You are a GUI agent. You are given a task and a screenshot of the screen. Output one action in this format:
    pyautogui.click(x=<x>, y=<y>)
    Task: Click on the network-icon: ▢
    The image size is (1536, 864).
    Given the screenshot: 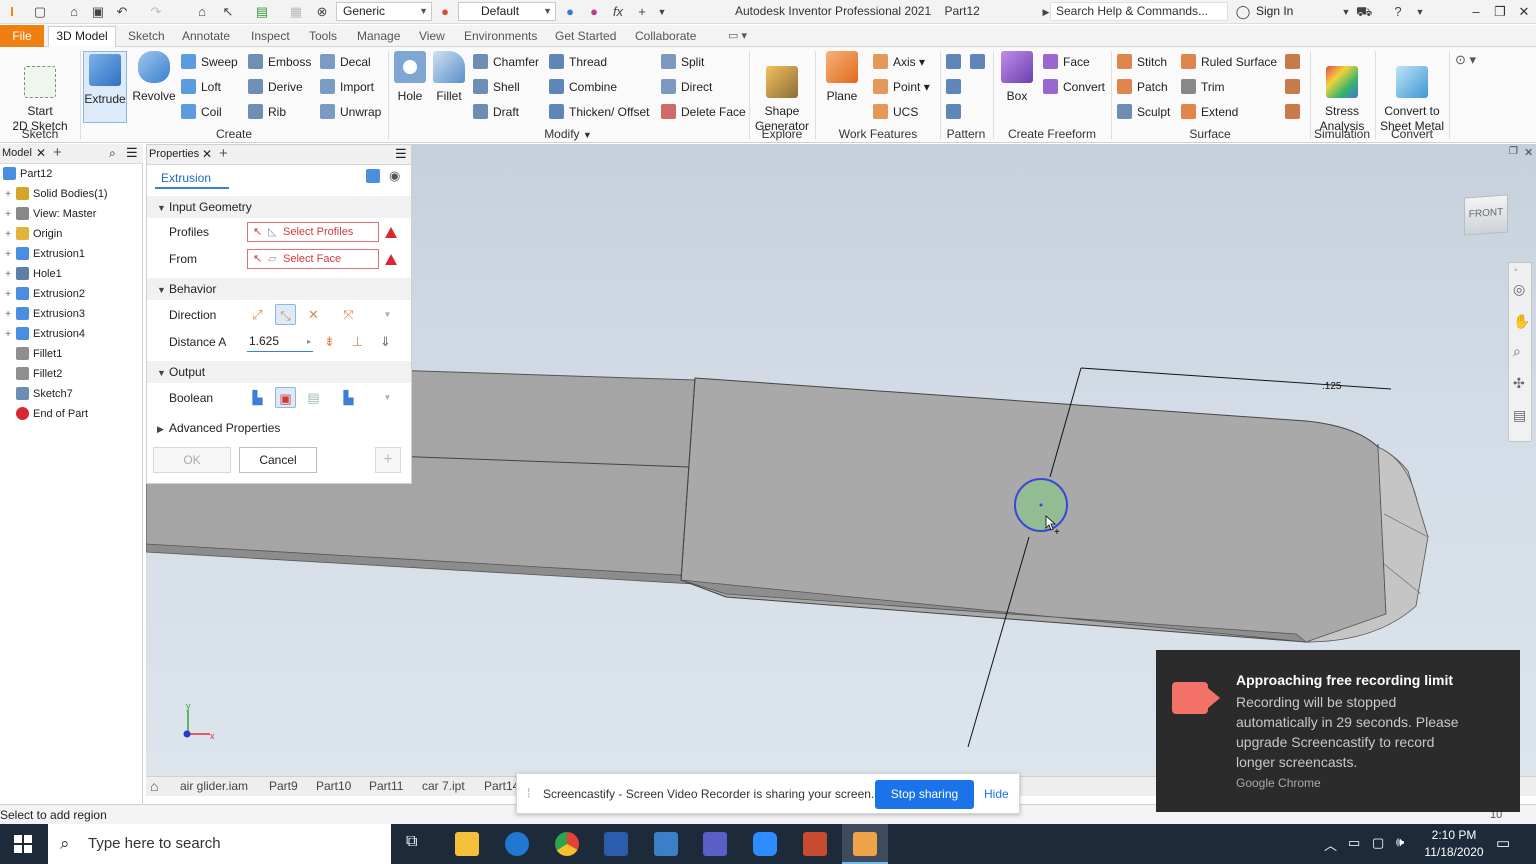 What is the action you would take?
    pyautogui.click(x=1378, y=843)
    